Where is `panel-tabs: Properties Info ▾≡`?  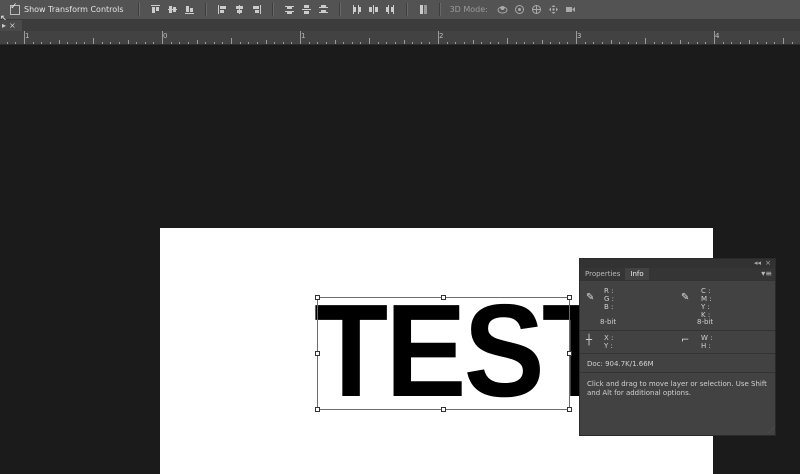 panel-tabs: Properties Info ▾≡ is located at coordinates (677, 274).